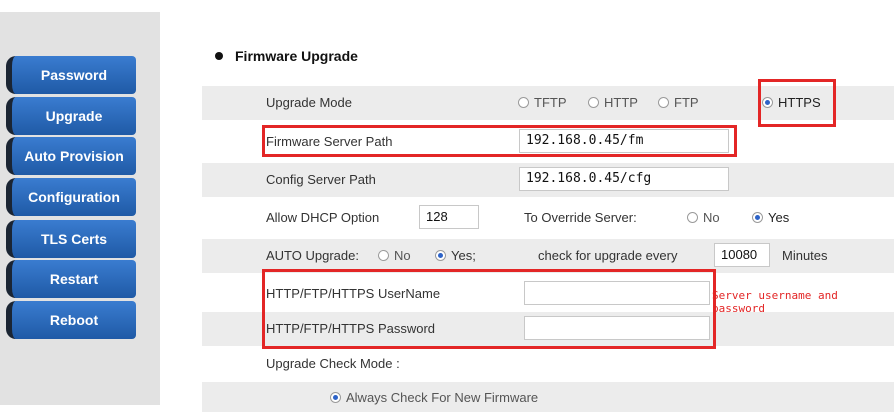 The image size is (894, 412). What do you see at coordinates (351, 328) in the screenshot?
I see `password-label: HTTP/FTP/HTTPS Password` at bounding box center [351, 328].